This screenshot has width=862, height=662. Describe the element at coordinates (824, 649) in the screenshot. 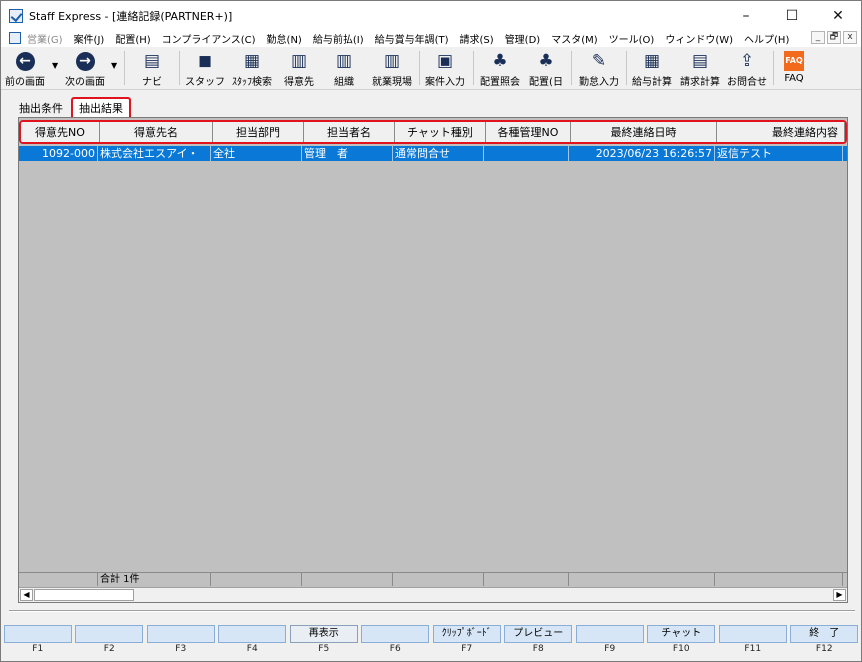

I see `f12-label: F12` at that location.